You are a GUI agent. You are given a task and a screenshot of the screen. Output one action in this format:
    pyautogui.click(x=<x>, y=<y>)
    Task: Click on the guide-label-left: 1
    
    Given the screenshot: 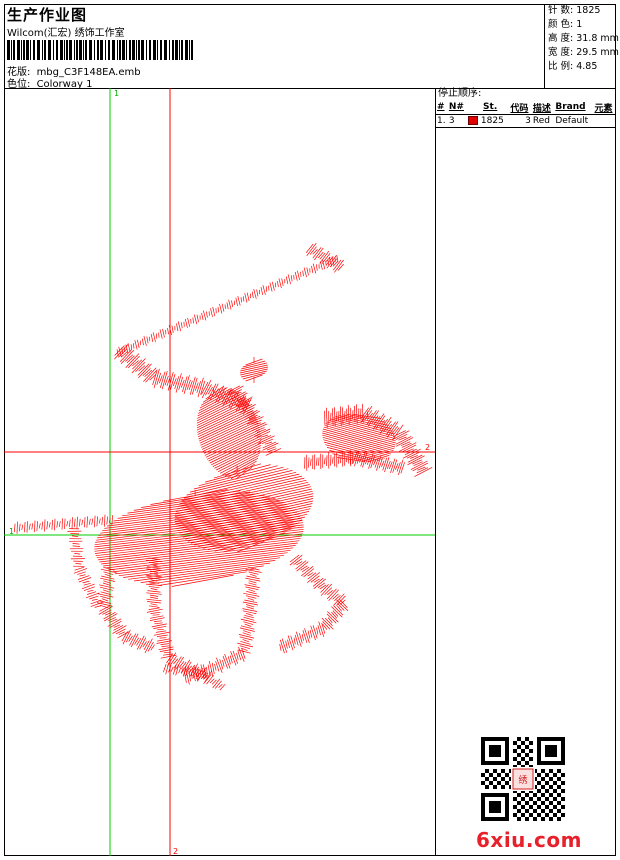 What is the action you would take?
    pyautogui.click(x=11, y=531)
    